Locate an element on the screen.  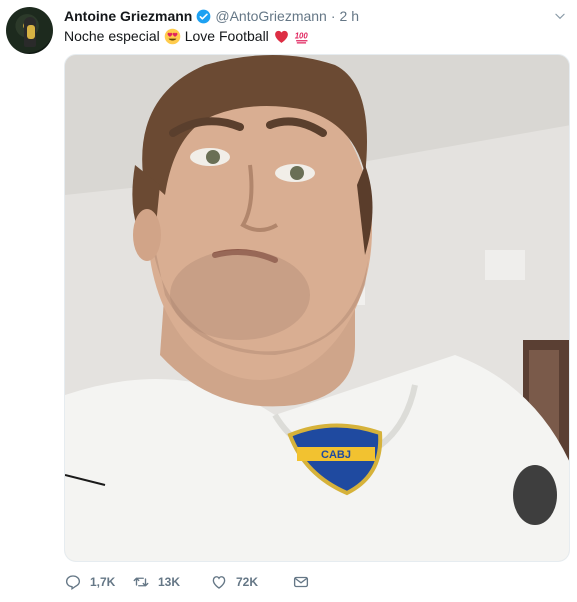
heart-eyes-emoji-icon is located at coordinates (172, 36).